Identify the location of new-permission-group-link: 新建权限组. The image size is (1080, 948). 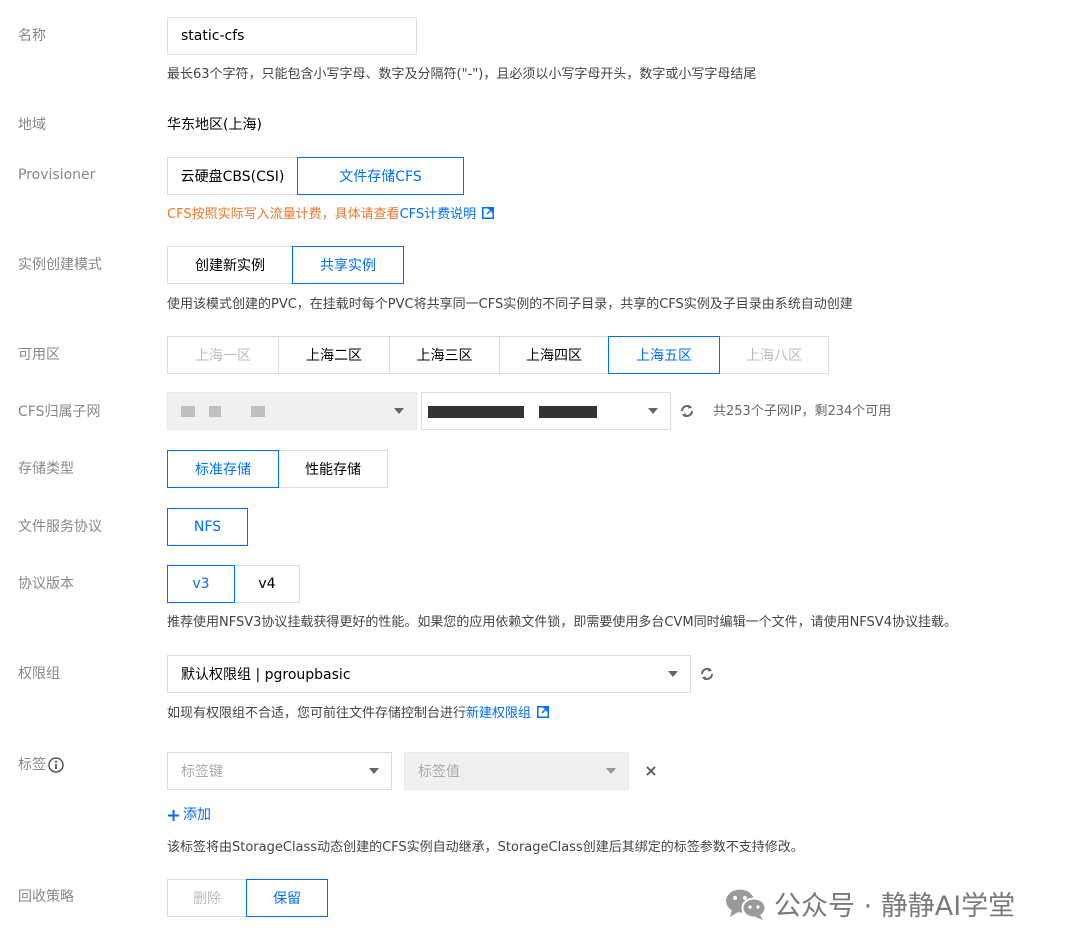
(498, 713).